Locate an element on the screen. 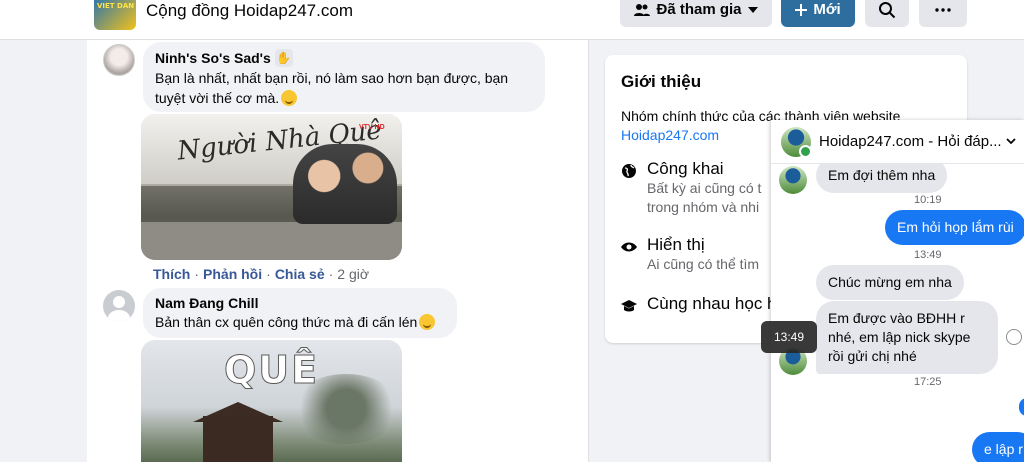  image-water is located at coordinates (271, 241).